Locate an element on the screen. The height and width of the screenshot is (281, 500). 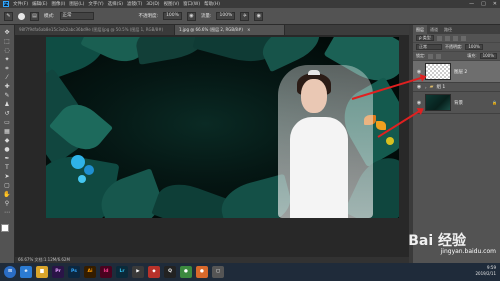
menu-layer: 图层(L) is located at coordinates (76, 4).